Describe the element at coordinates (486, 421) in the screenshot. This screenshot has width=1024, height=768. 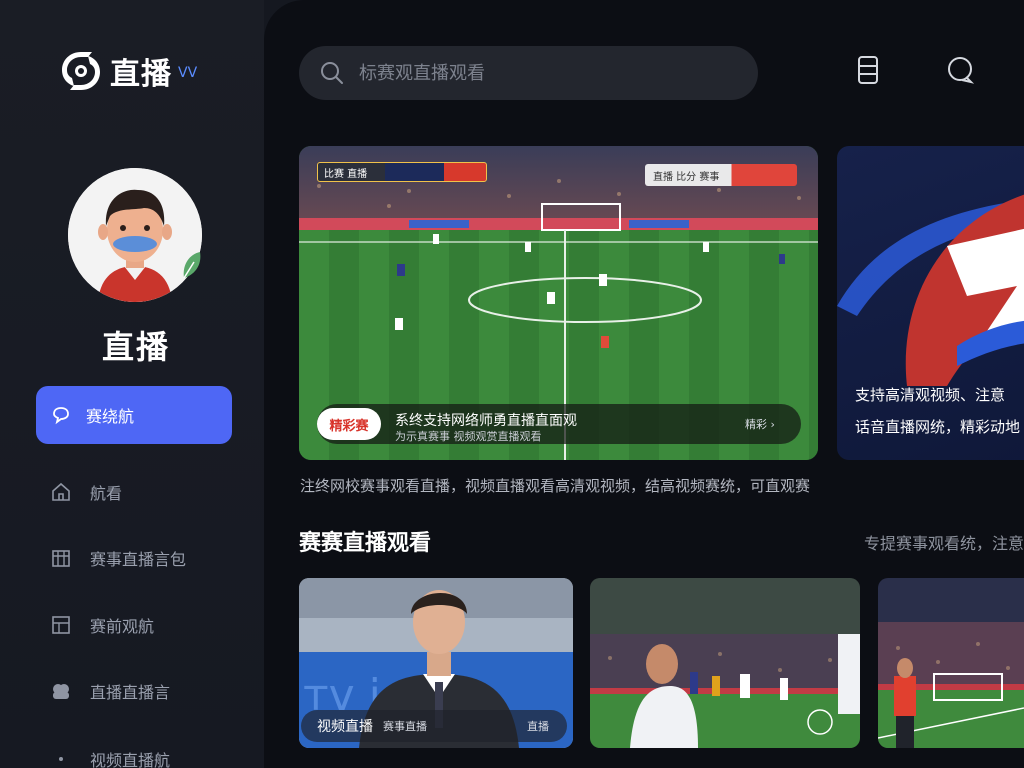
I see `hero-title: 系终支持网络师勇直播直面观` at that location.